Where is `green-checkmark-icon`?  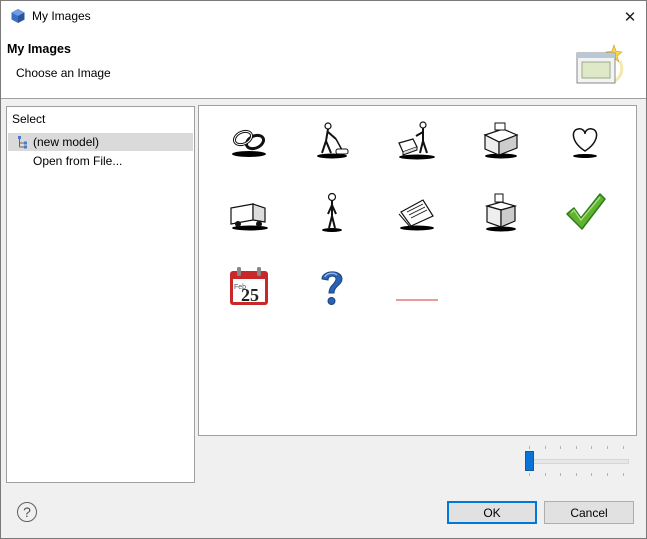 green-checkmark-icon is located at coordinates (586, 211).